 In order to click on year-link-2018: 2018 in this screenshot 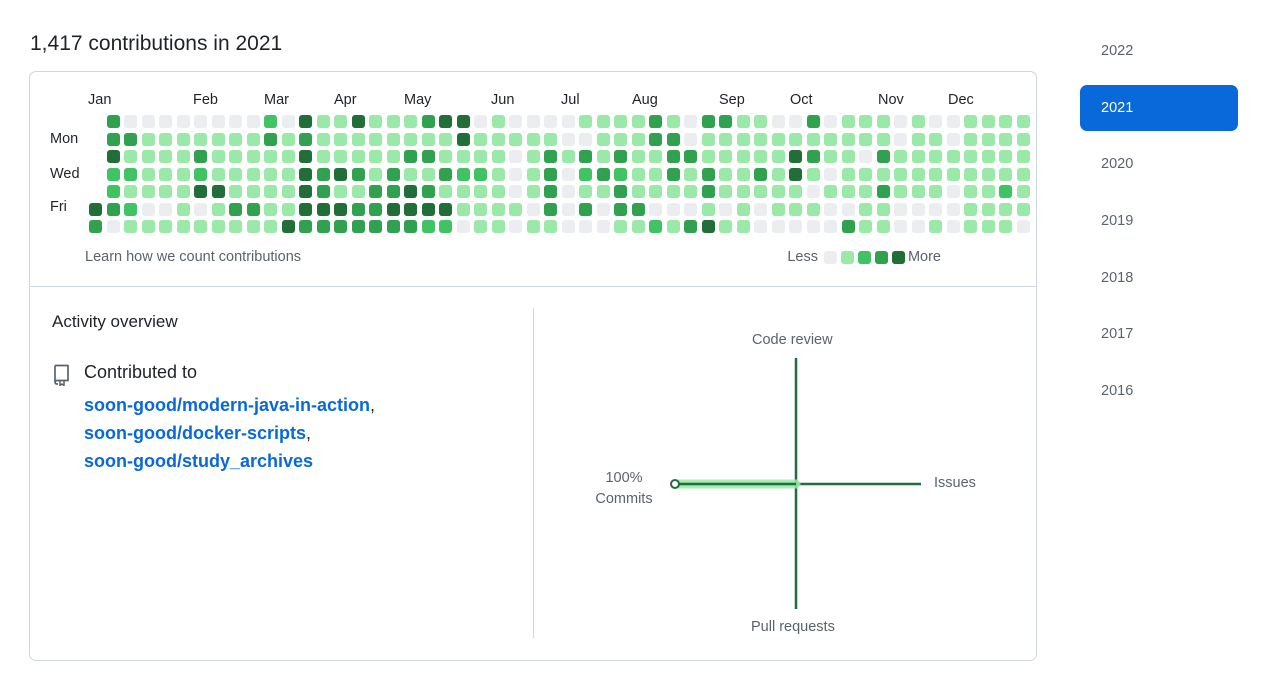, I will do `click(1159, 278)`.